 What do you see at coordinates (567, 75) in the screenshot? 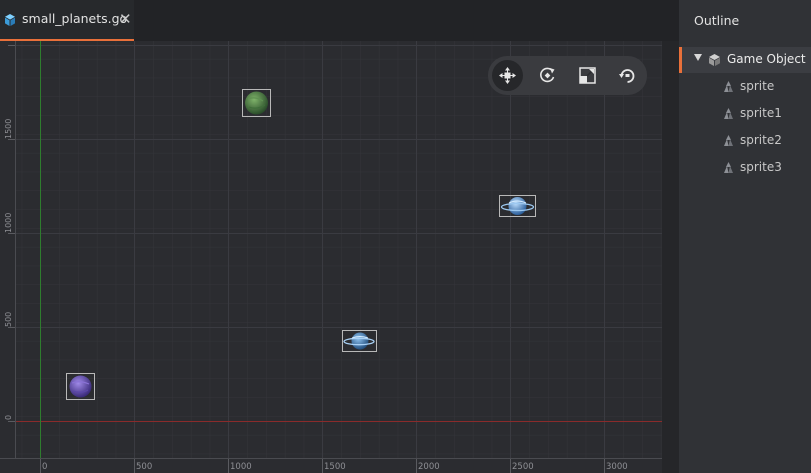
I see `manipulator-toolbar` at bounding box center [567, 75].